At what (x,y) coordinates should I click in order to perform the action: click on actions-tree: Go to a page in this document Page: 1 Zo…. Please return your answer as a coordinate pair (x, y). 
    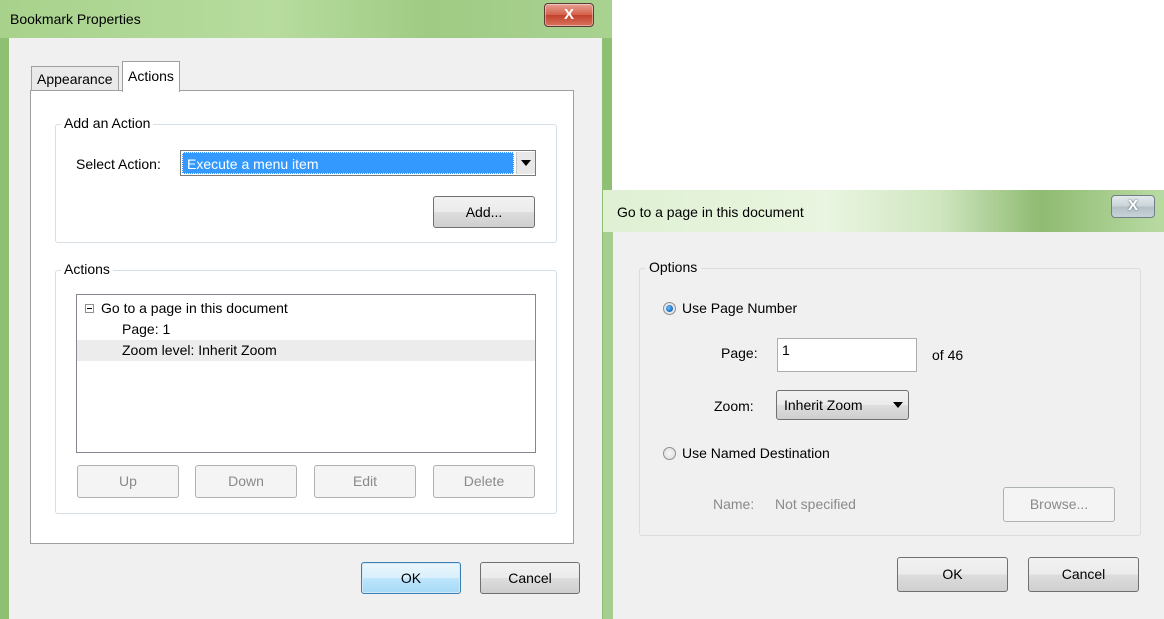
    Looking at the image, I should click on (306, 373).